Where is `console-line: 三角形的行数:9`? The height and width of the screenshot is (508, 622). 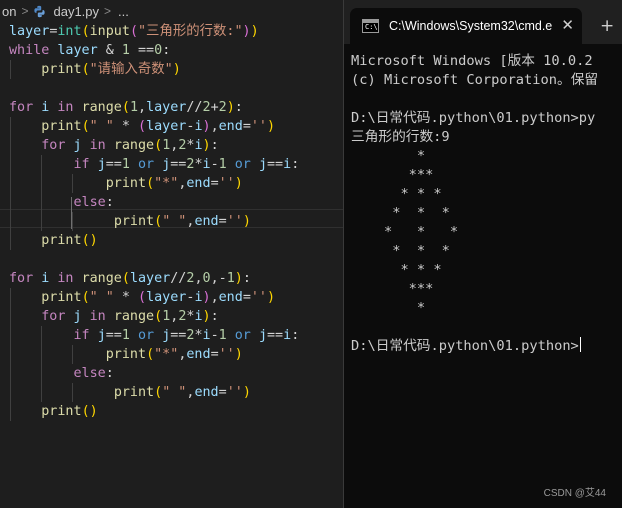 console-line: 三角形的行数:9 is located at coordinates (400, 137).